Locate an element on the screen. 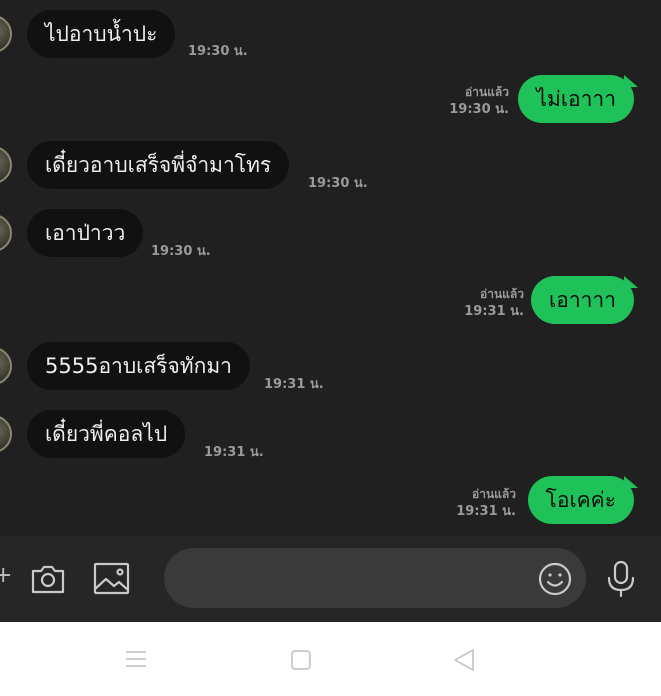  back-icon is located at coordinates (464, 660).